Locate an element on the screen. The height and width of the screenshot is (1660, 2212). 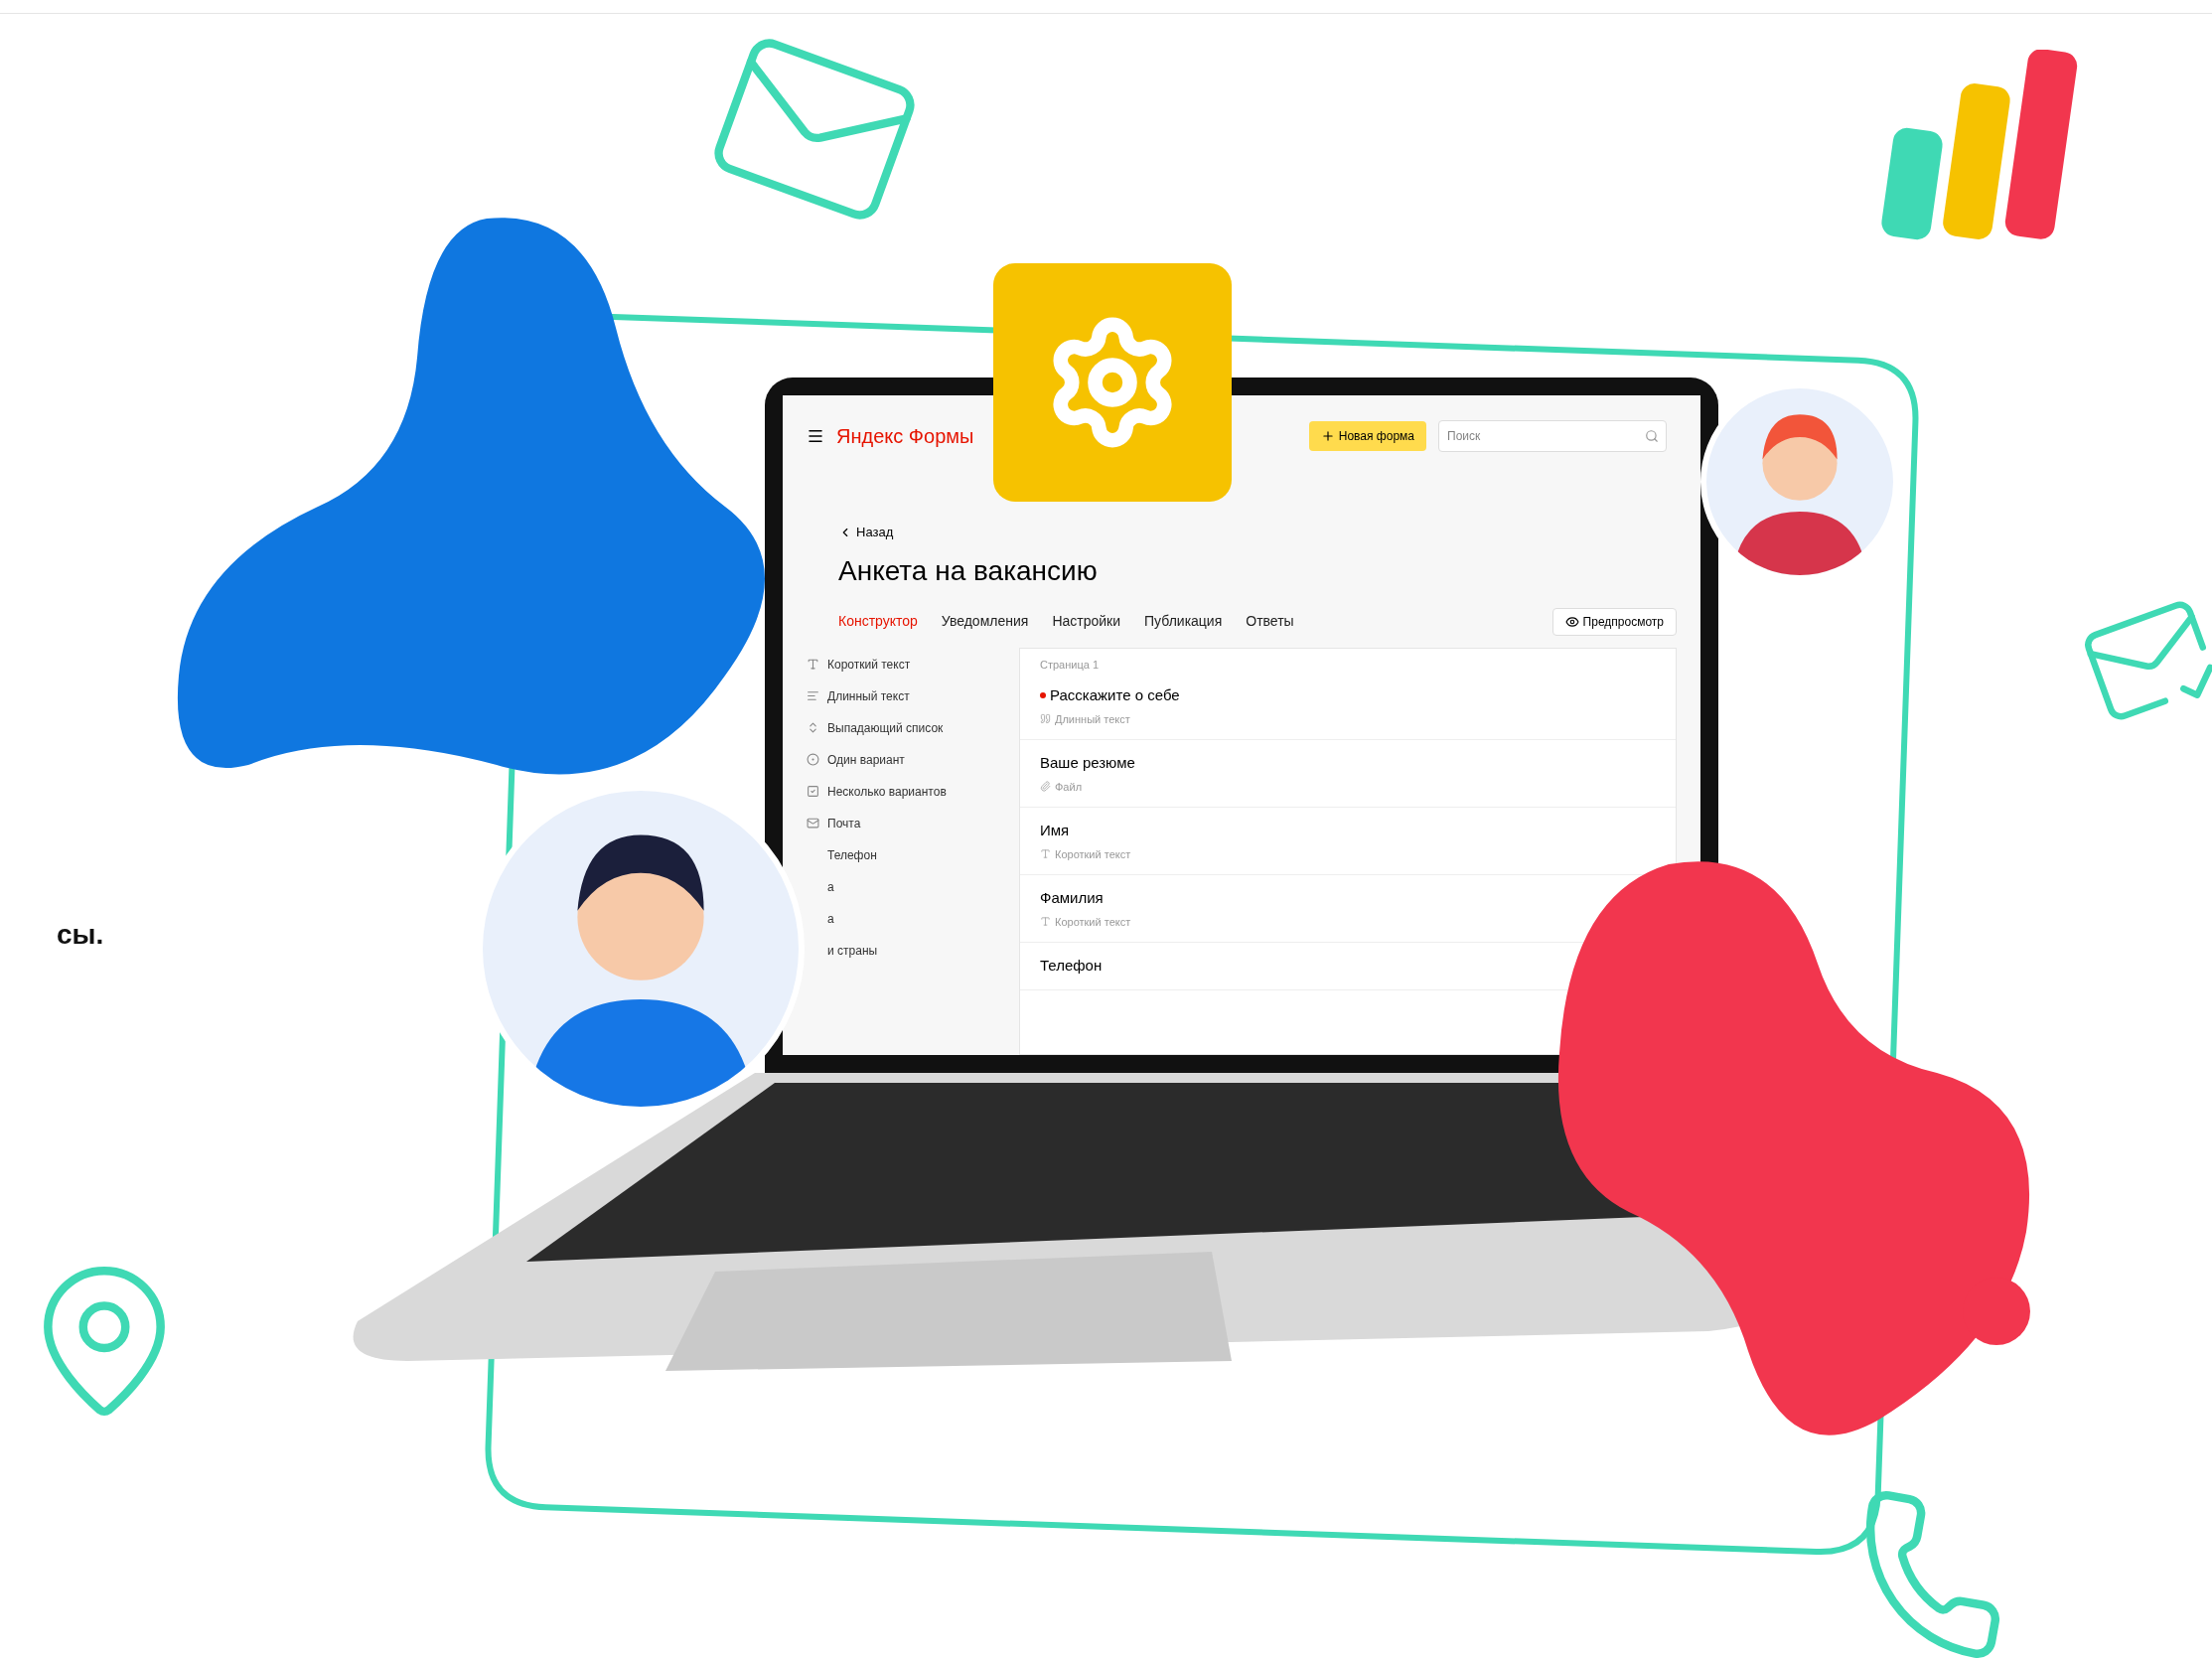
eye-icon is located at coordinates (1571, 621).